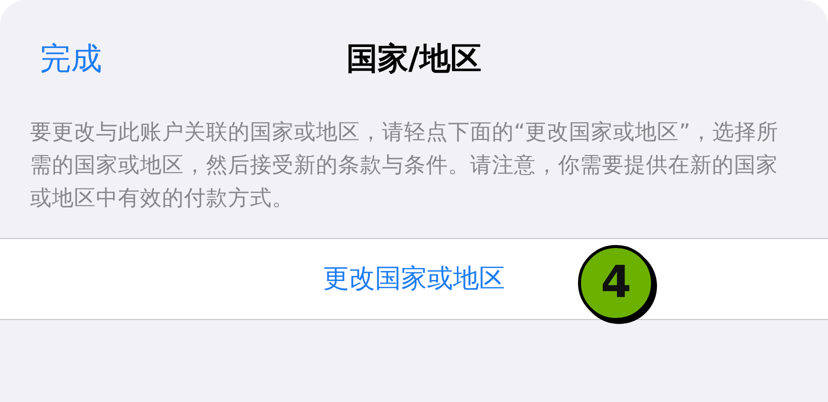  Describe the element at coordinates (414, 279) in the screenshot. I see `change-region-button: 更改国家或地区` at that location.